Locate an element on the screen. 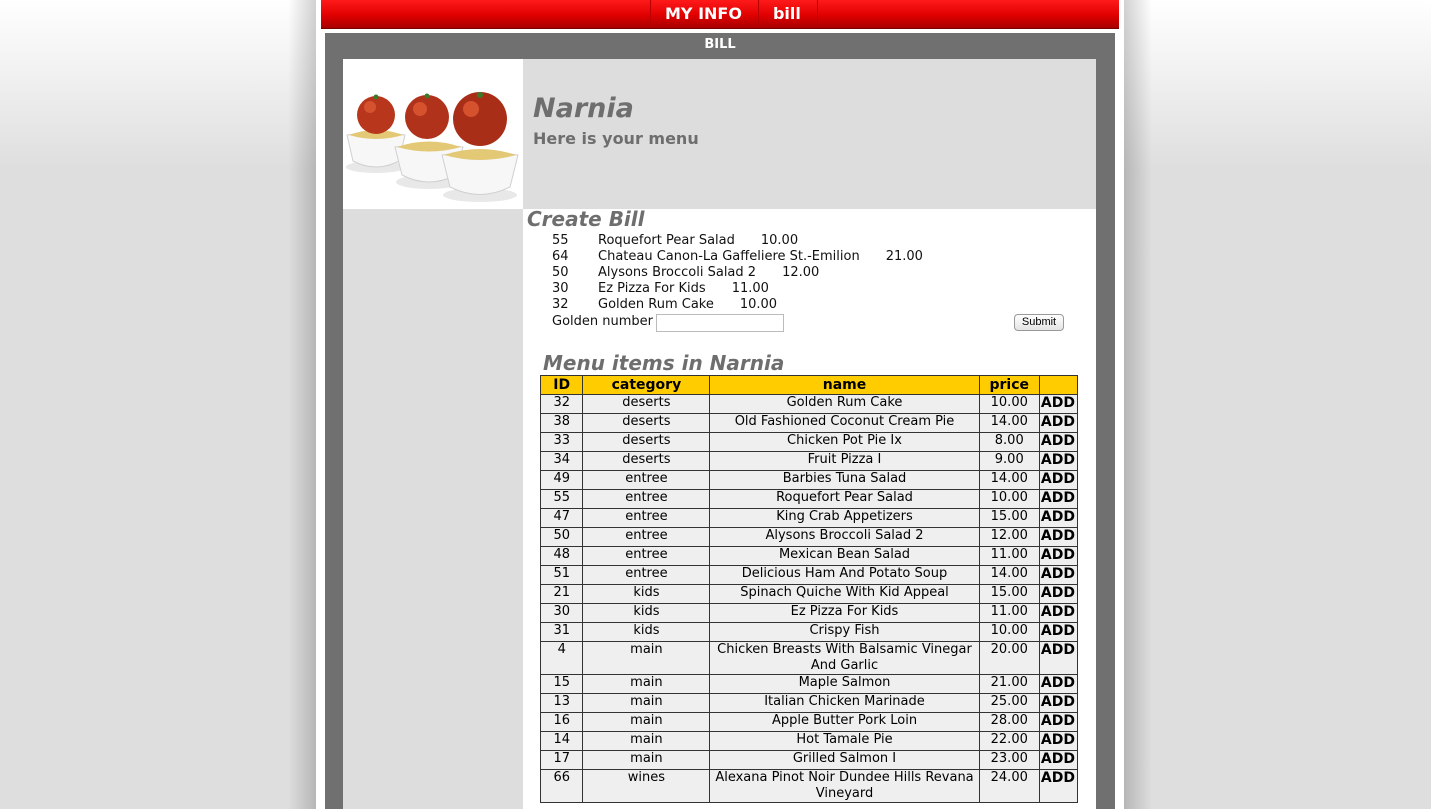 This screenshot has height=809, width=1431. nav-menu: MY INFO bill is located at coordinates (734, 14).